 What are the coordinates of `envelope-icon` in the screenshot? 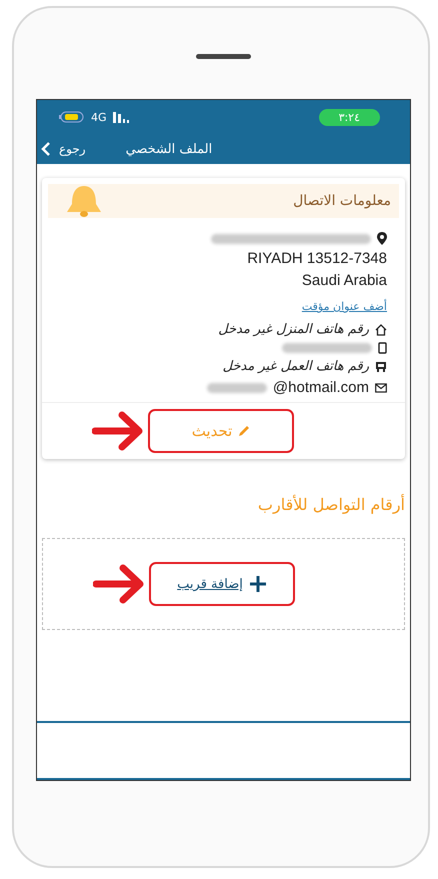 It's located at (381, 387).